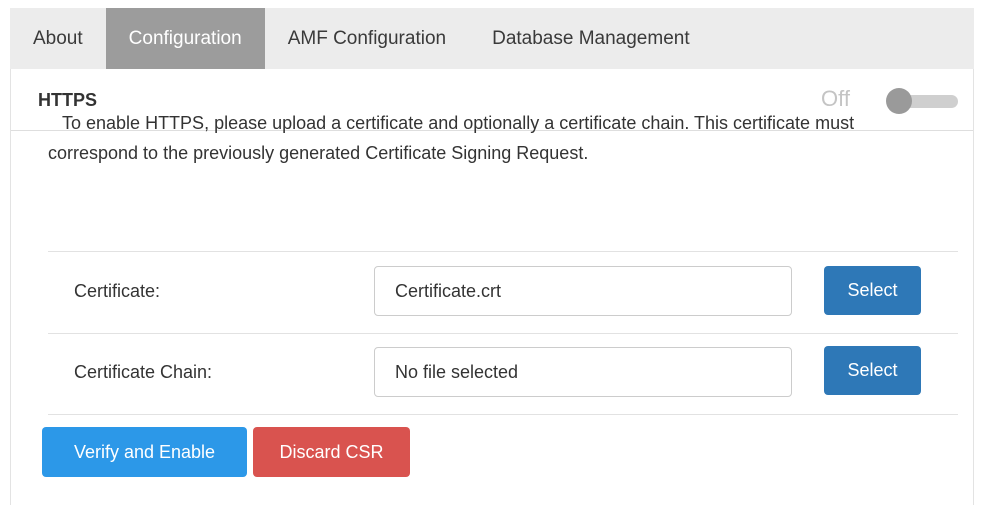 The height and width of the screenshot is (505, 988). Describe the element at coordinates (583, 291) in the screenshot. I see `certificate-file-field: Certificate.crt` at that location.